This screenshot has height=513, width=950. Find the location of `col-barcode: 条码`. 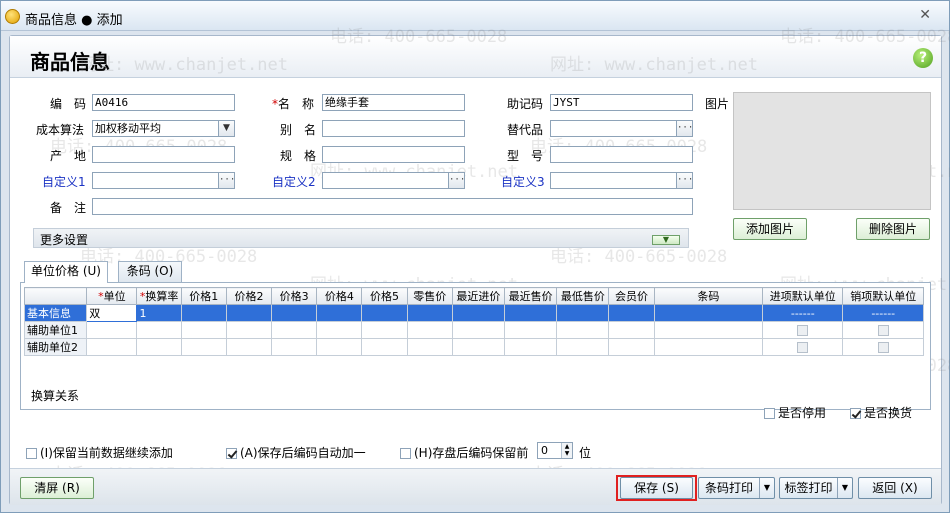

col-barcode: 条码 is located at coordinates (708, 296).